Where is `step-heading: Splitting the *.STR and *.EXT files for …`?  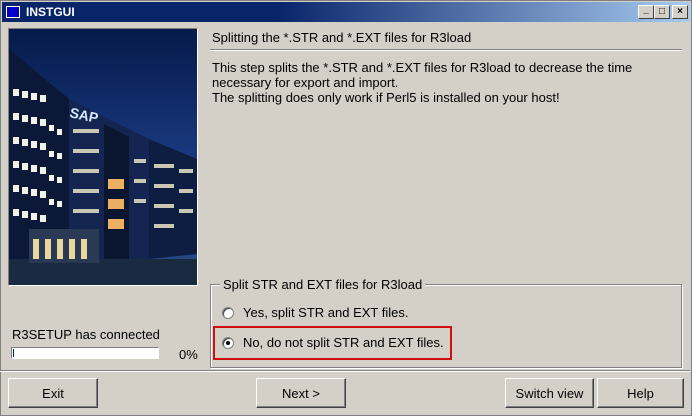
step-heading: Splitting the *.STR and *.EXT files for … is located at coordinates (342, 37).